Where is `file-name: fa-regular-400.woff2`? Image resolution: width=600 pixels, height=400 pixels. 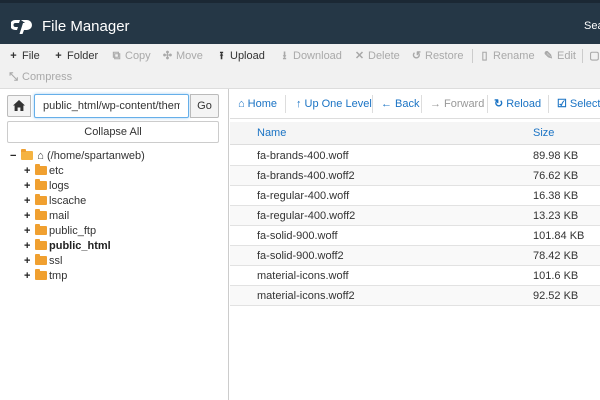 file-name: fa-regular-400.woff2 is located at coordinates (306, 216).